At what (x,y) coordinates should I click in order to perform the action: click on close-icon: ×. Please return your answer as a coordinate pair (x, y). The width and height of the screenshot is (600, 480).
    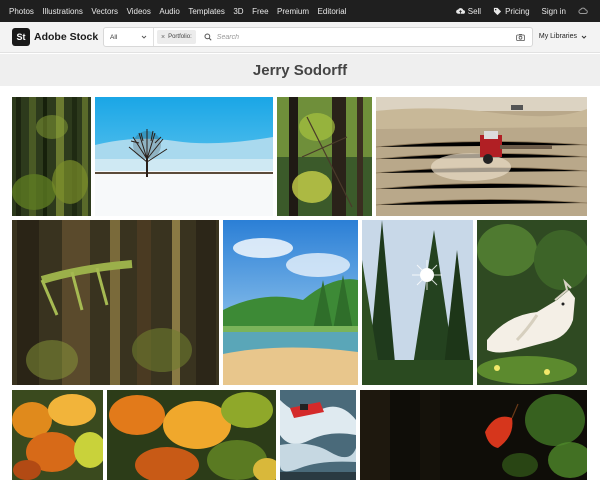
    Looking at the image, I should click on (163, 37).